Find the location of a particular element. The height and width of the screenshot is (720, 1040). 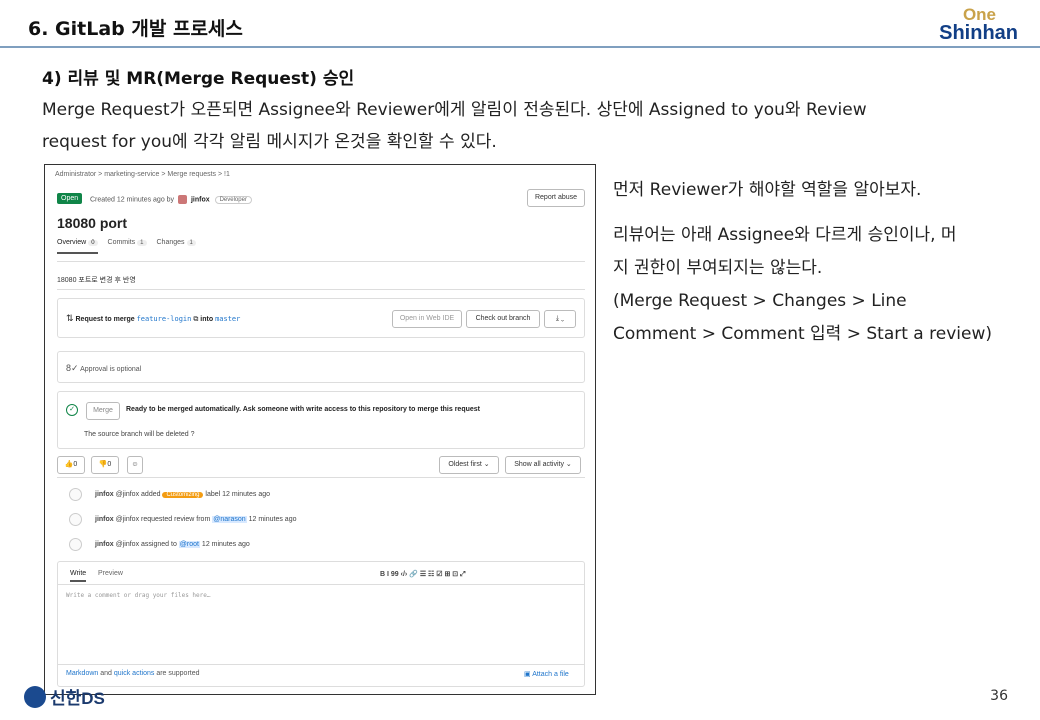

thumbs-up-button: 👍0 is located at coordinates (71, 465).